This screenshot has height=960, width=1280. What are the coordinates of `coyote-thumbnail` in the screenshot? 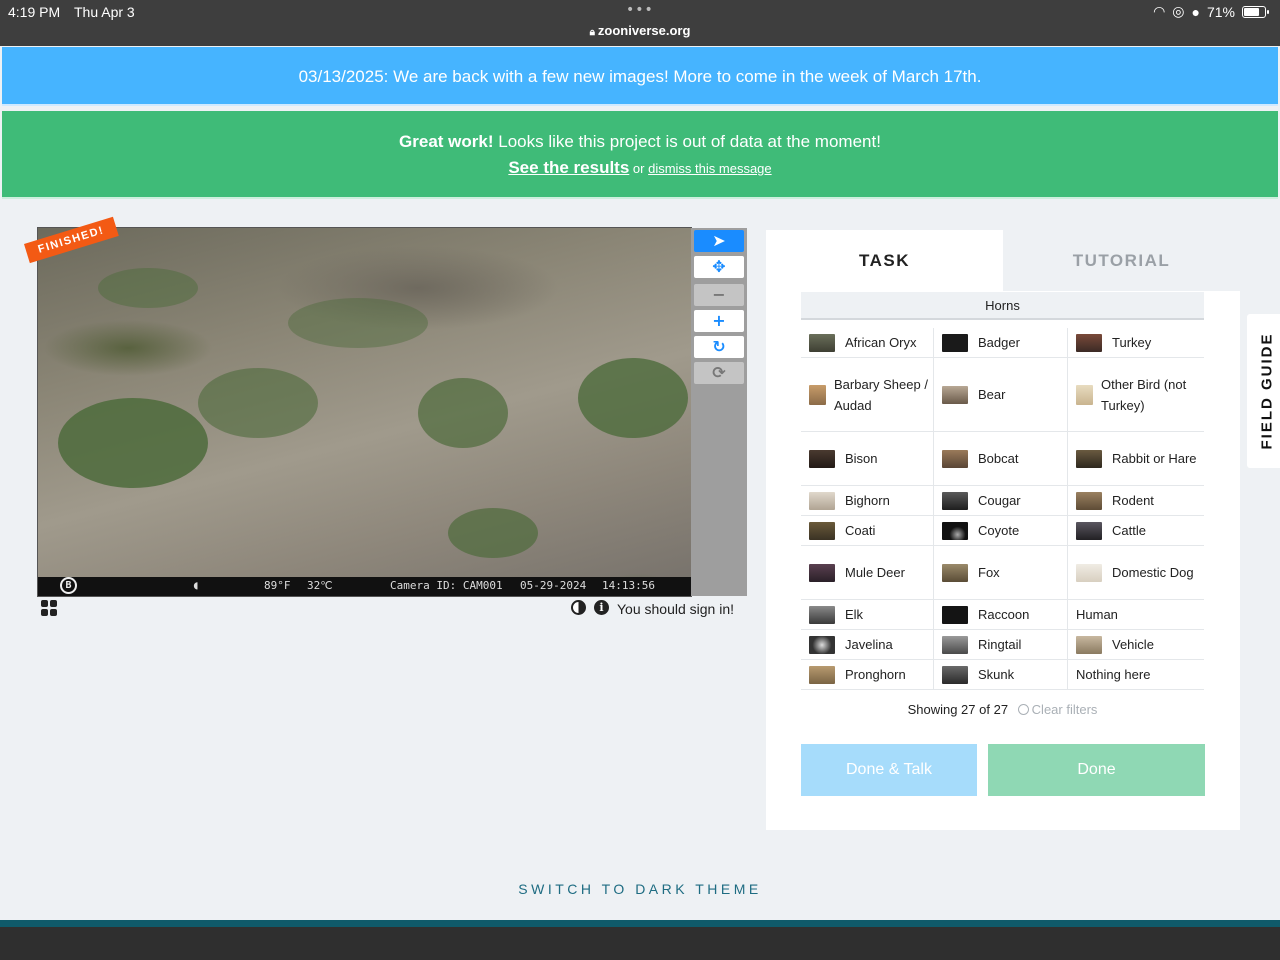 It's located at (955, 530).